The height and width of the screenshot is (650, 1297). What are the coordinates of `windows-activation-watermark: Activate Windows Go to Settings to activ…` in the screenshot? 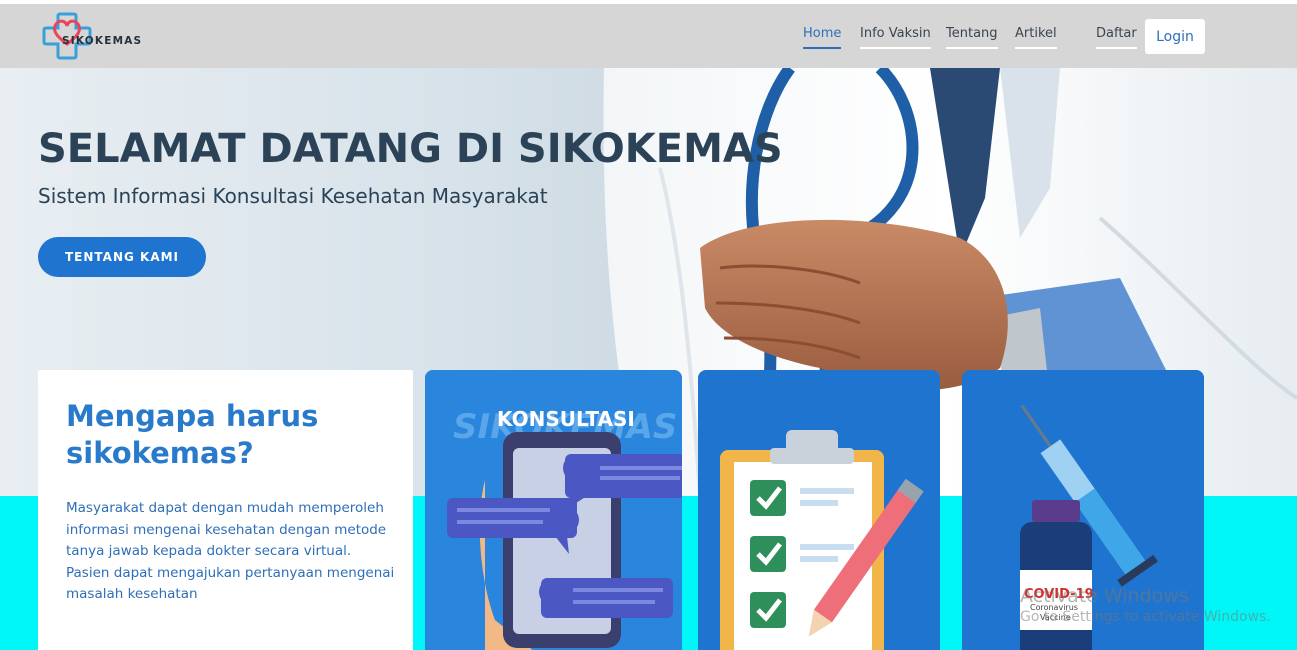 It's located at (1145, 605).